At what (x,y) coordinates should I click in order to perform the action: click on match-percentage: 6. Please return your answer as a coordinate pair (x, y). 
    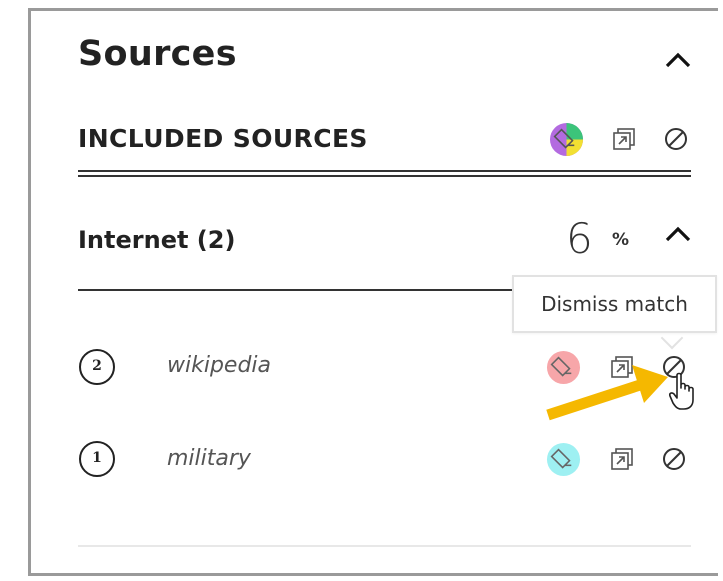
    Looking at the image, I should click on (579, 238).